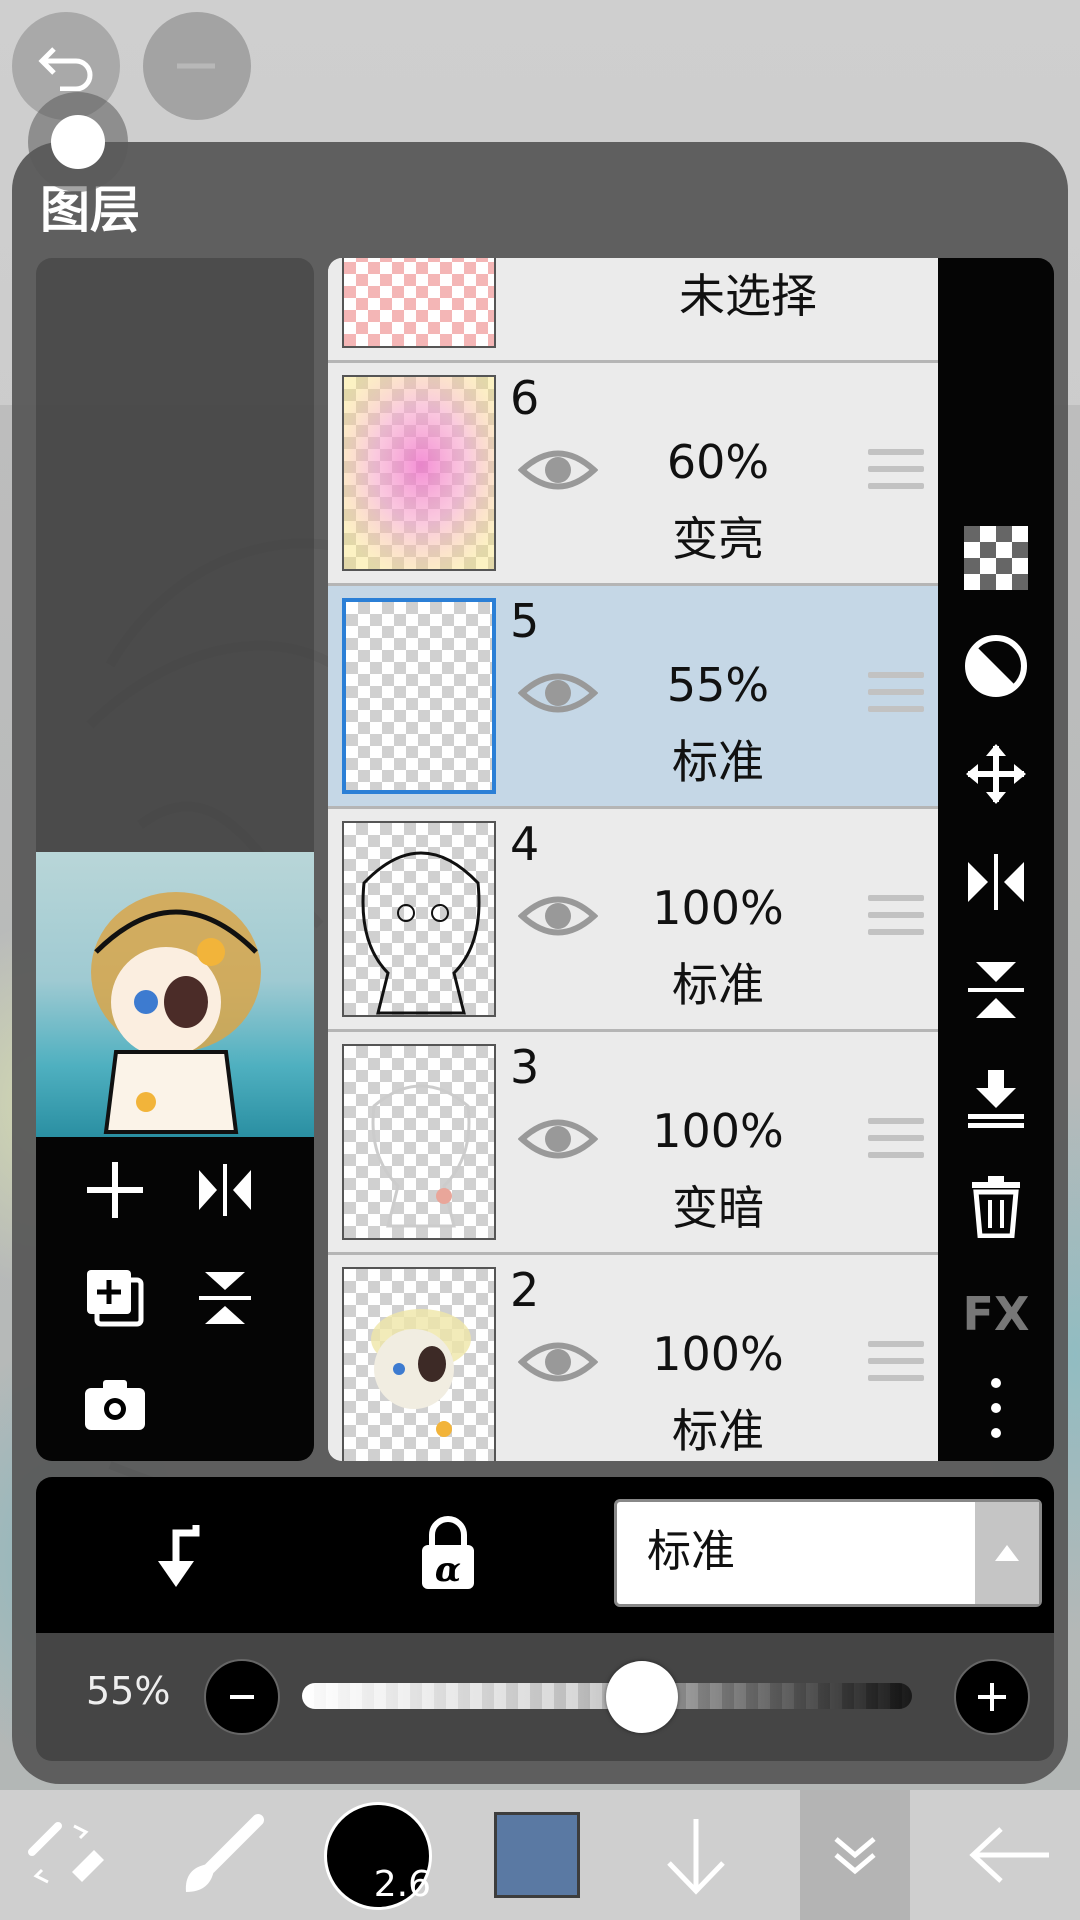  I want to click on layer-opacity: 60%, so click(718, 462).